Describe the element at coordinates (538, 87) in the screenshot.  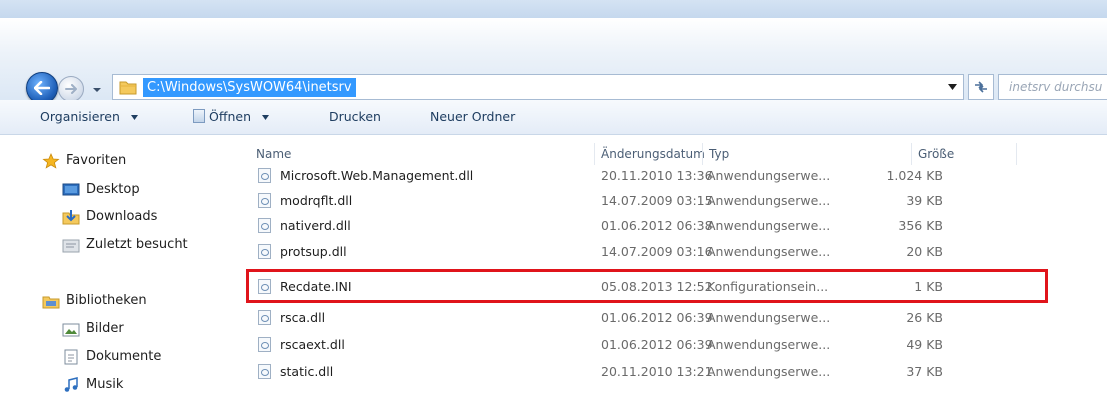
I see `address-field: C:\Windows\SysWOW64\inetsrv` at that location.